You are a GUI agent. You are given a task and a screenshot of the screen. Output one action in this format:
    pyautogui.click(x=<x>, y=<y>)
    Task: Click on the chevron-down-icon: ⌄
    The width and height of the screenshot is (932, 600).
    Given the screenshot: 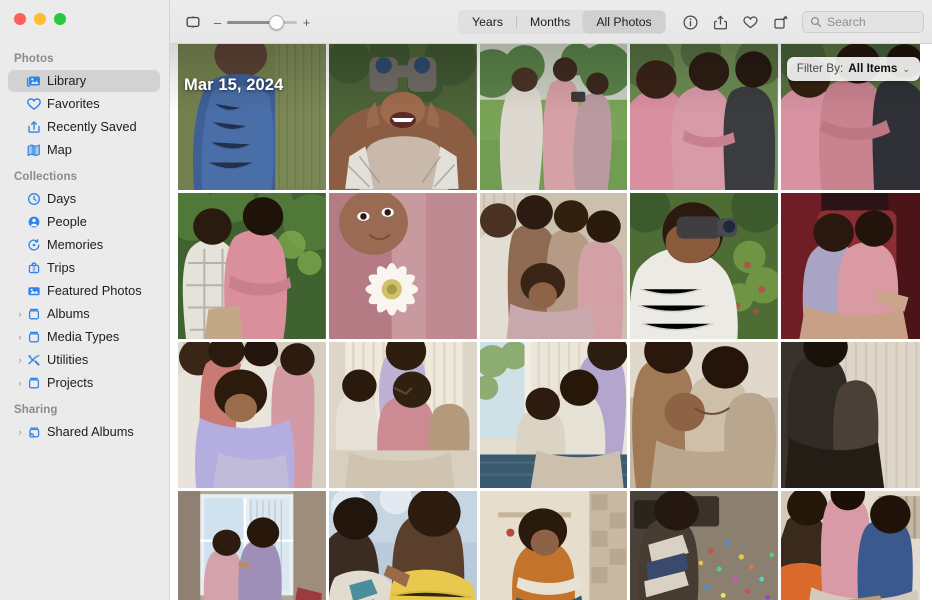 What is the action you would take?
    pyautogui.click(x=906, y=68)
    